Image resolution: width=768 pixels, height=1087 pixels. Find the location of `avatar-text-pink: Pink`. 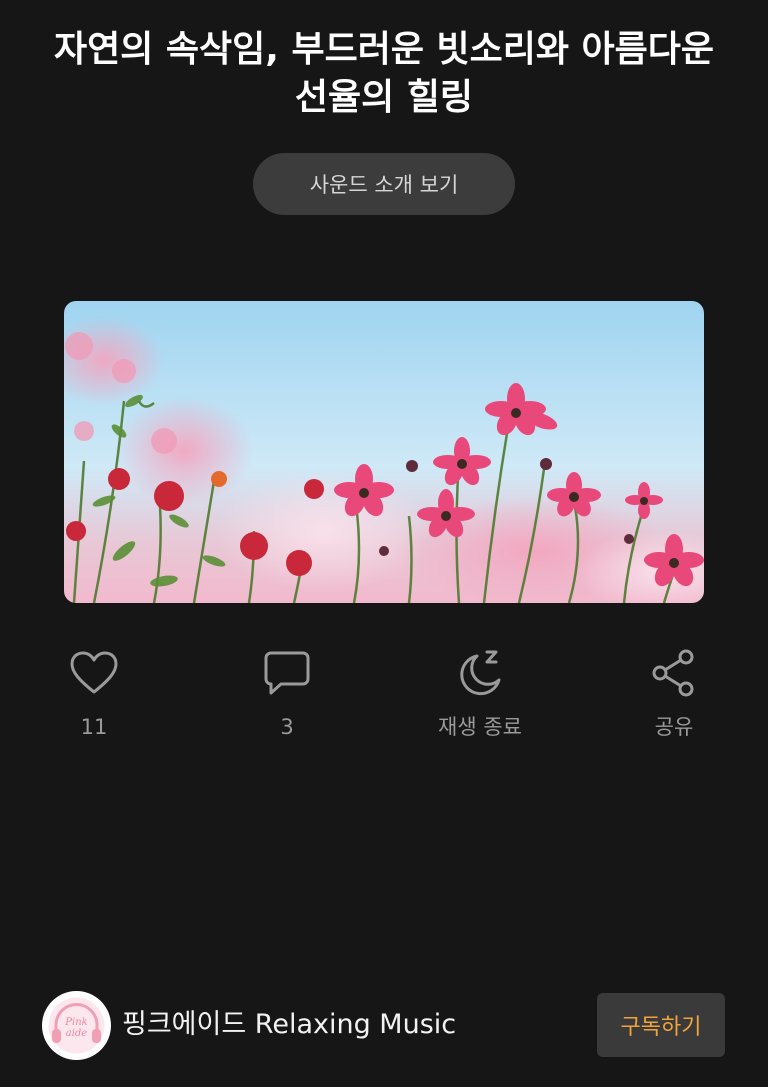

avatar-text-pink: Pink is located at coordinates (75, 1022).